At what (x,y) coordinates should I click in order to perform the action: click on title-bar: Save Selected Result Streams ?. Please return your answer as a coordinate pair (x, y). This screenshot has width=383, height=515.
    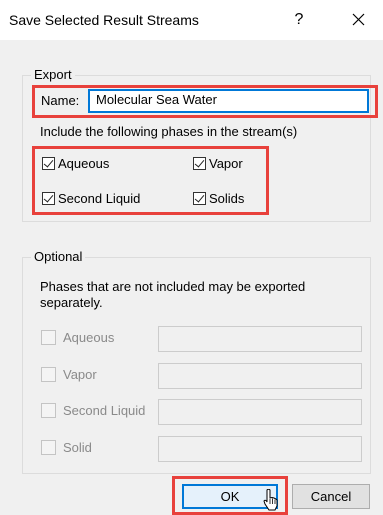
    Looking at the image, I should click on (191, 20).